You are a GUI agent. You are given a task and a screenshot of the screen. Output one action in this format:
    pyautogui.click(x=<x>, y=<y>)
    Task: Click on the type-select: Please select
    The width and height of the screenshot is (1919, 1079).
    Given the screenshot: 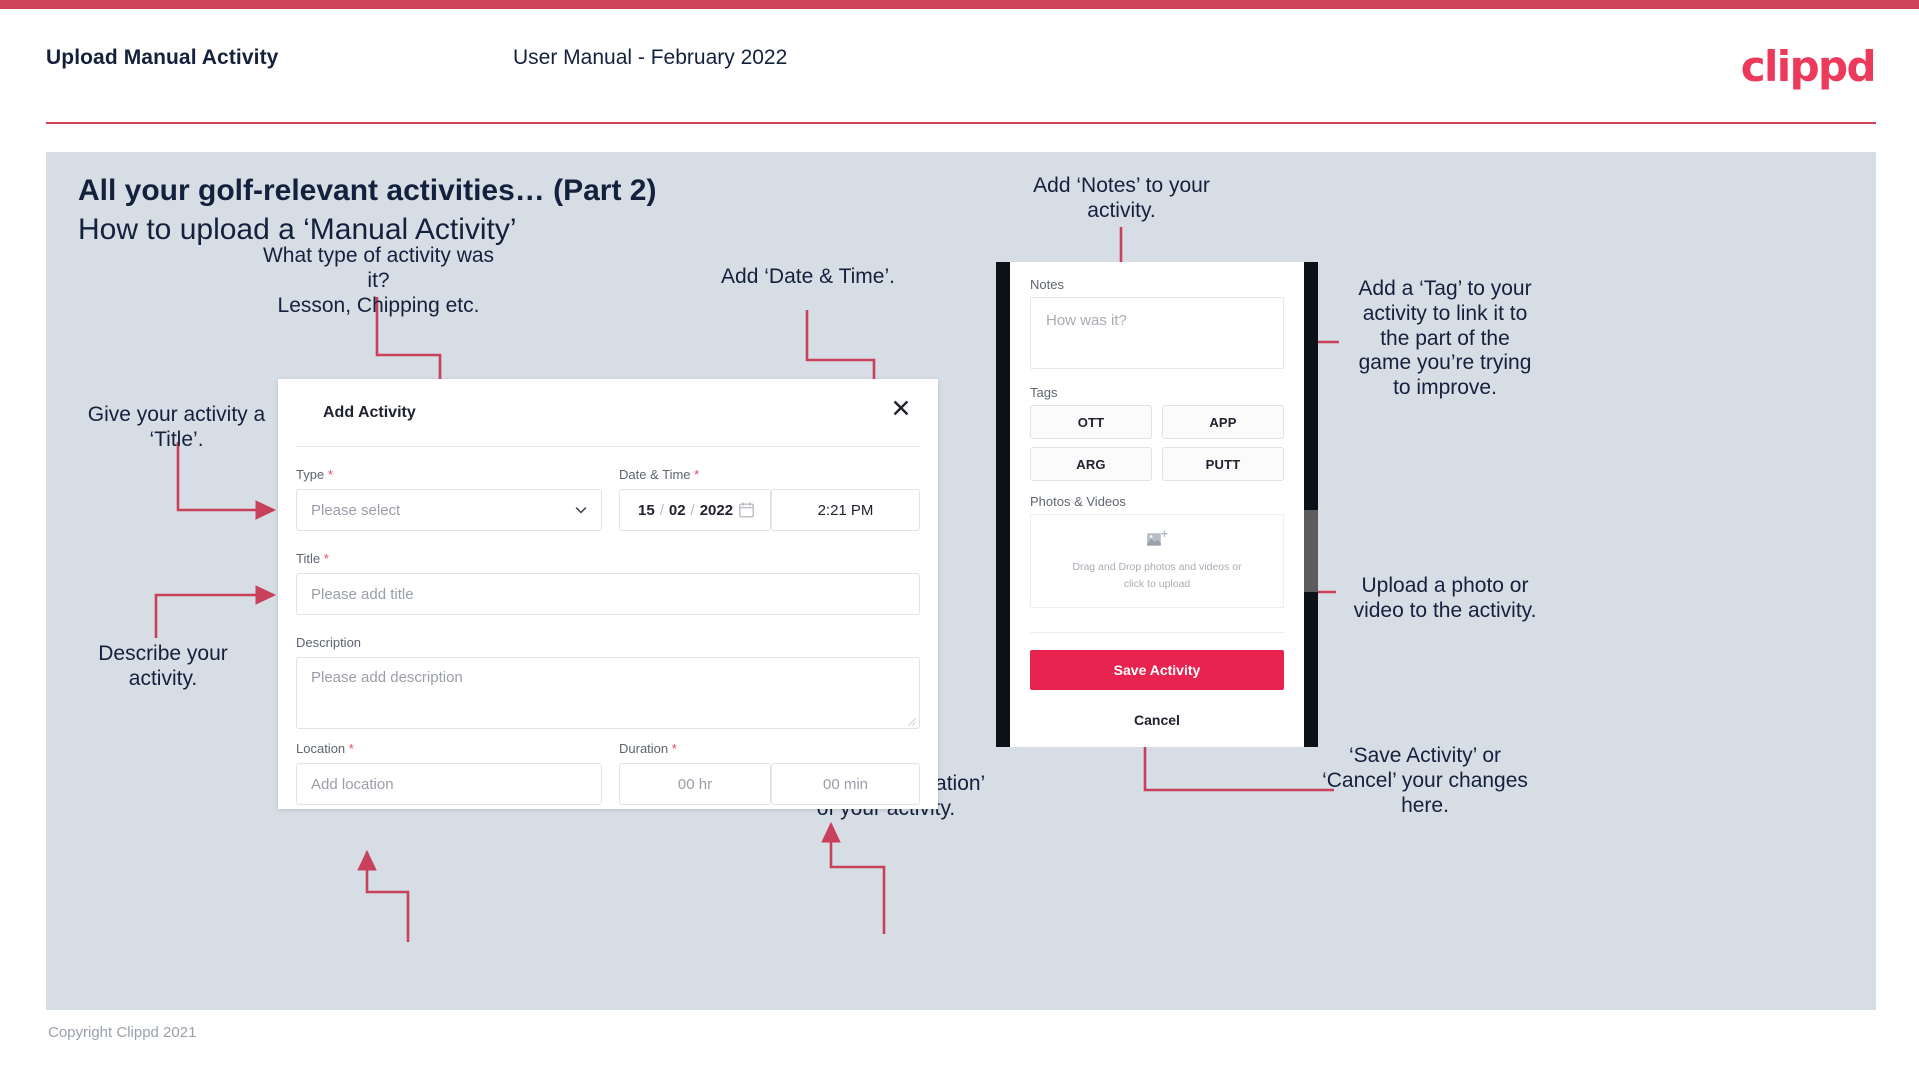 What is the action you would take?
    pyautogui.click(x=449, y=510)
    